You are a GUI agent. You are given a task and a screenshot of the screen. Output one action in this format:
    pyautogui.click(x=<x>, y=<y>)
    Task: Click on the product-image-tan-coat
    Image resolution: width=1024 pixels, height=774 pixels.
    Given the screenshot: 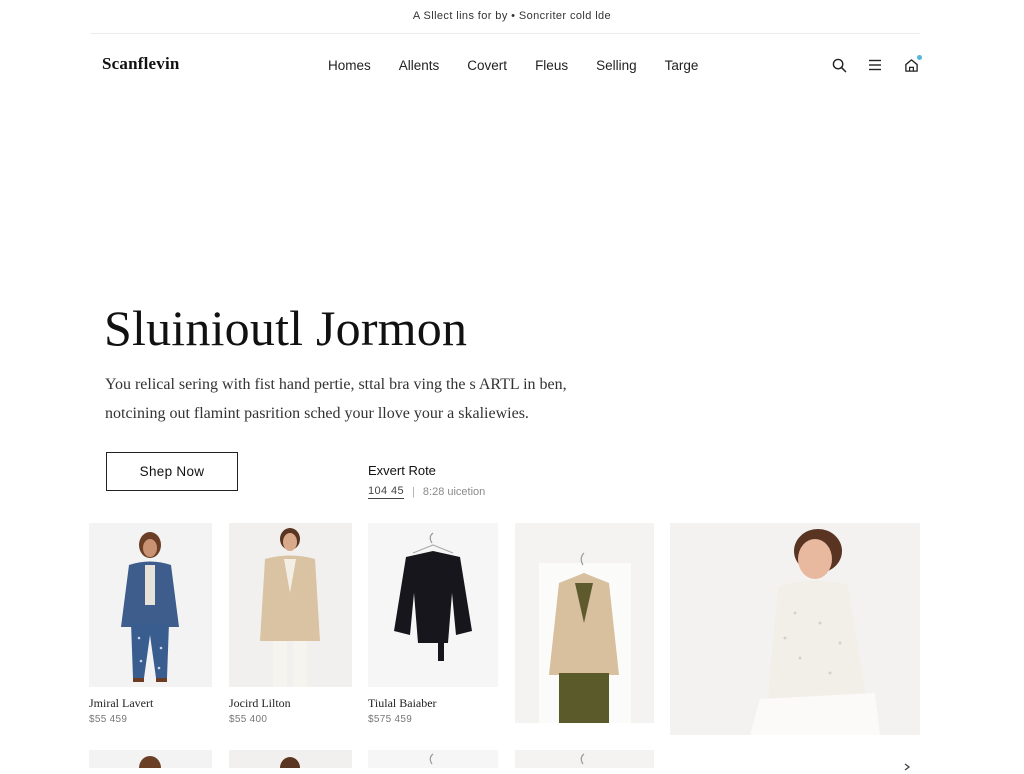 What is the action you would take?
    pyautogui.click(x=584, y=623)
    